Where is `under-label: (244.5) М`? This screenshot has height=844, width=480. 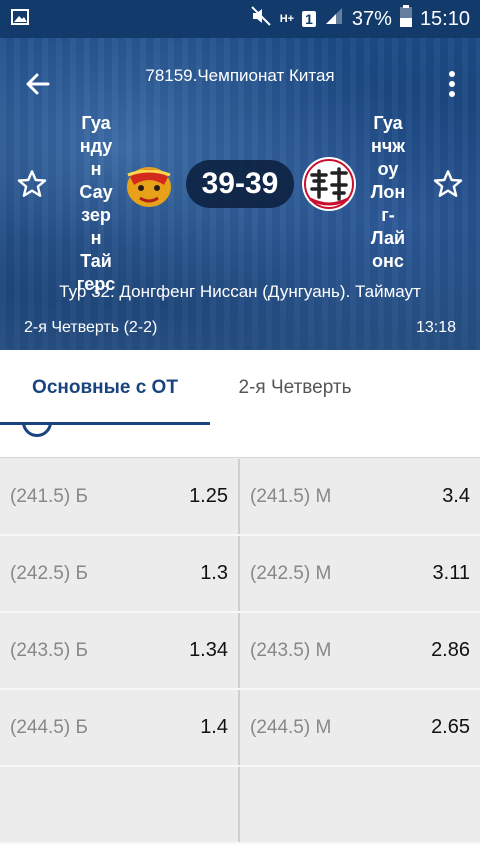 under-label: (244.5) М is located at coordinates (291, 727).